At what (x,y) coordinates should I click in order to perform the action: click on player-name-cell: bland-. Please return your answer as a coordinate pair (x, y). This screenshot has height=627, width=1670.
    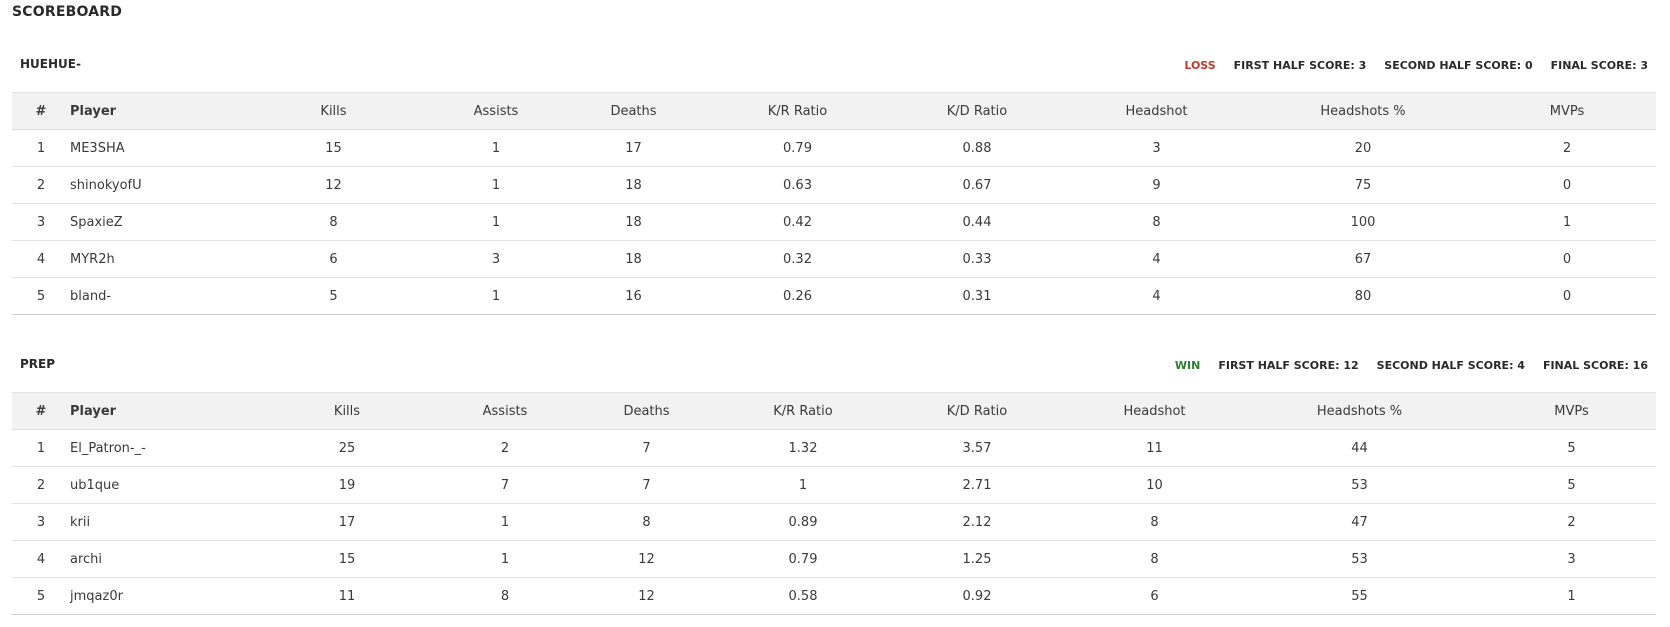
    Looking at the image, I should click on (153, 296).